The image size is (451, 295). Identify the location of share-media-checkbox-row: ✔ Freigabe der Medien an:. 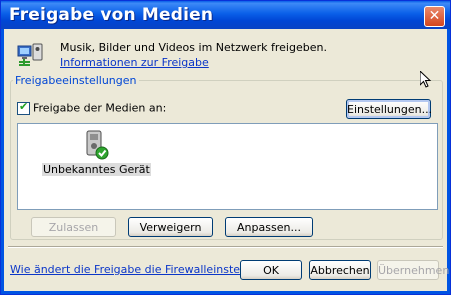
(92, 107).